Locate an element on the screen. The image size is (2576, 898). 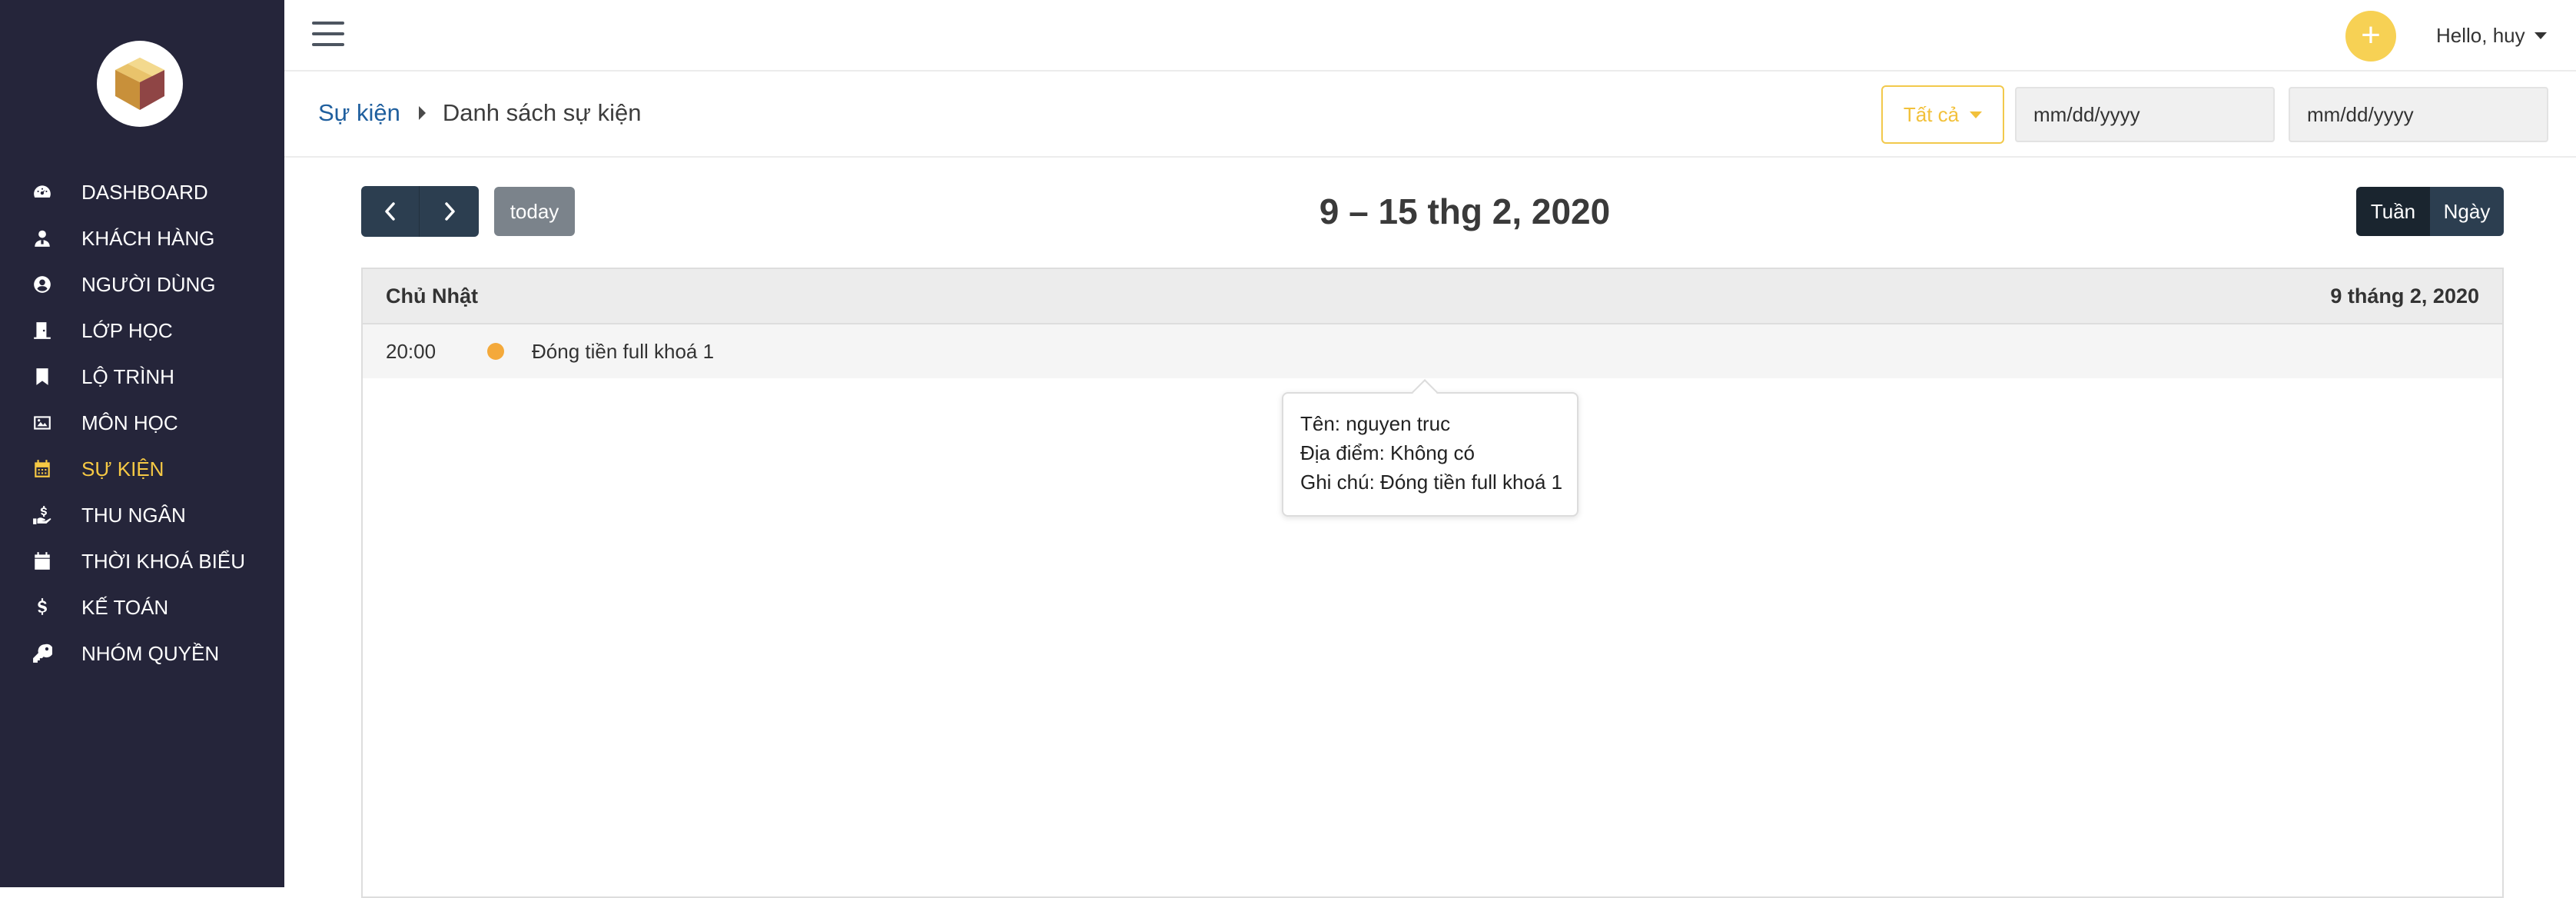
sidebar-item-accounting: KẾ TOÁN is located at coordinates (142, 607).